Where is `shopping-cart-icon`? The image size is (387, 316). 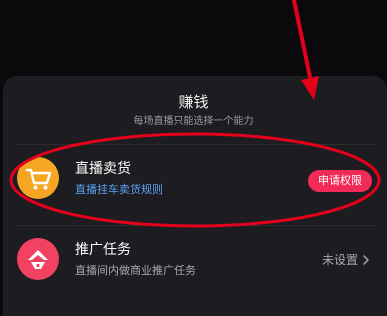 shopping-cart-icon is located at coordinates (38, 178).